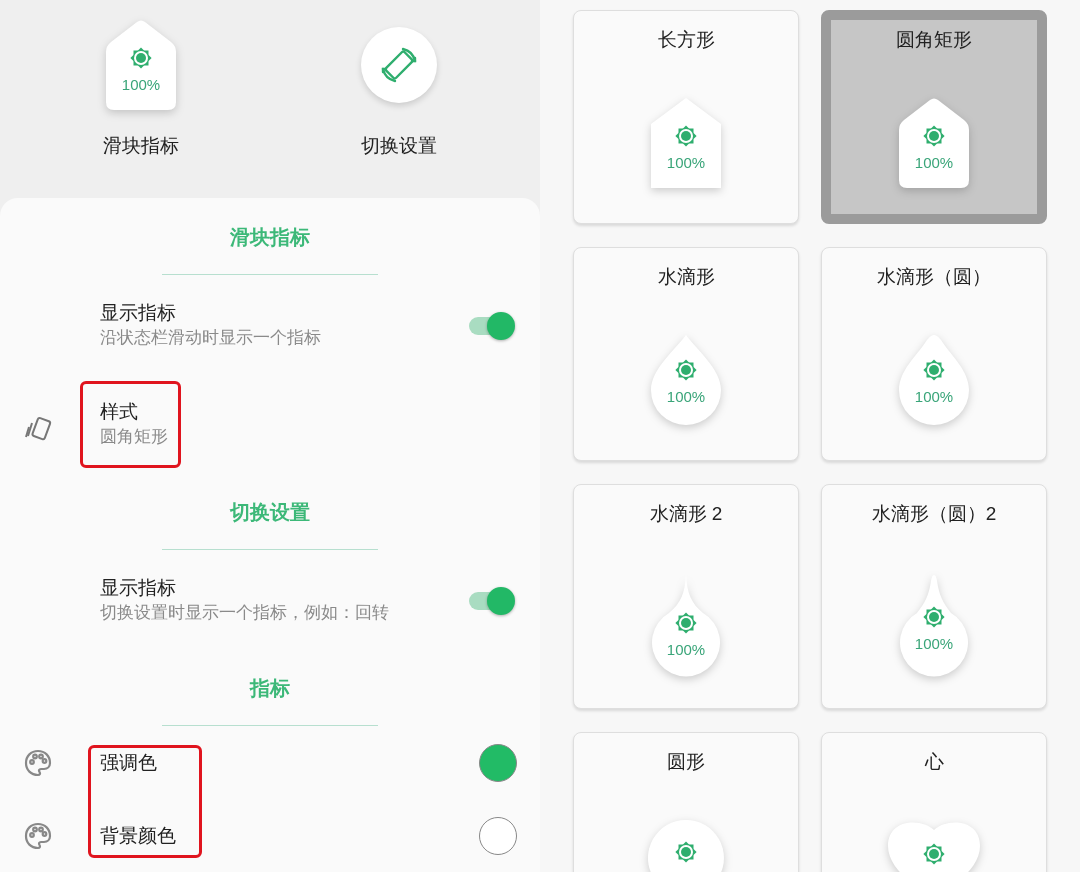  I want to click on setting-description: 切换设置时显示一个指标，例如：回转, so click(245, 613).